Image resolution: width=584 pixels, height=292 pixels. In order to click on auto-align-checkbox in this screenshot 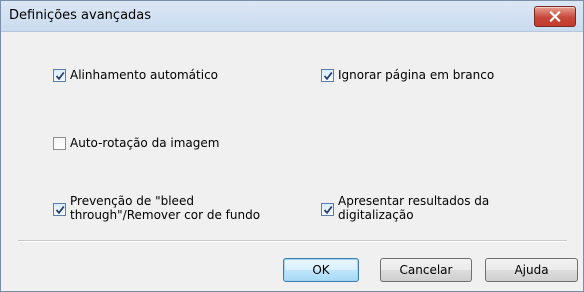, I will do `click(59, 75)`.